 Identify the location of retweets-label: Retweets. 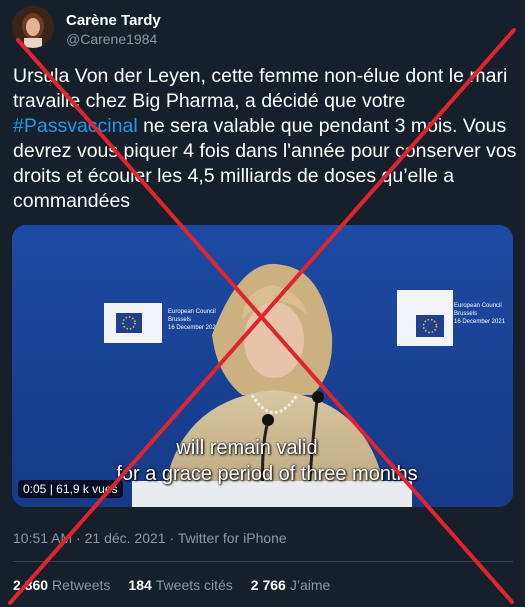
(81, 585).